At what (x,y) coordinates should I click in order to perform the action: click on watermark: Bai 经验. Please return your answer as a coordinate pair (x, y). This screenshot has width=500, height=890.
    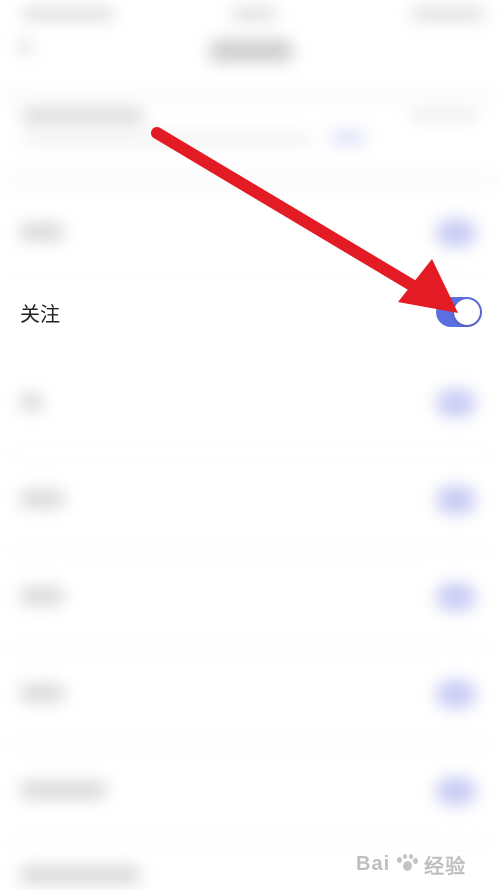
    Looking at the image, I should click on (424, 864).